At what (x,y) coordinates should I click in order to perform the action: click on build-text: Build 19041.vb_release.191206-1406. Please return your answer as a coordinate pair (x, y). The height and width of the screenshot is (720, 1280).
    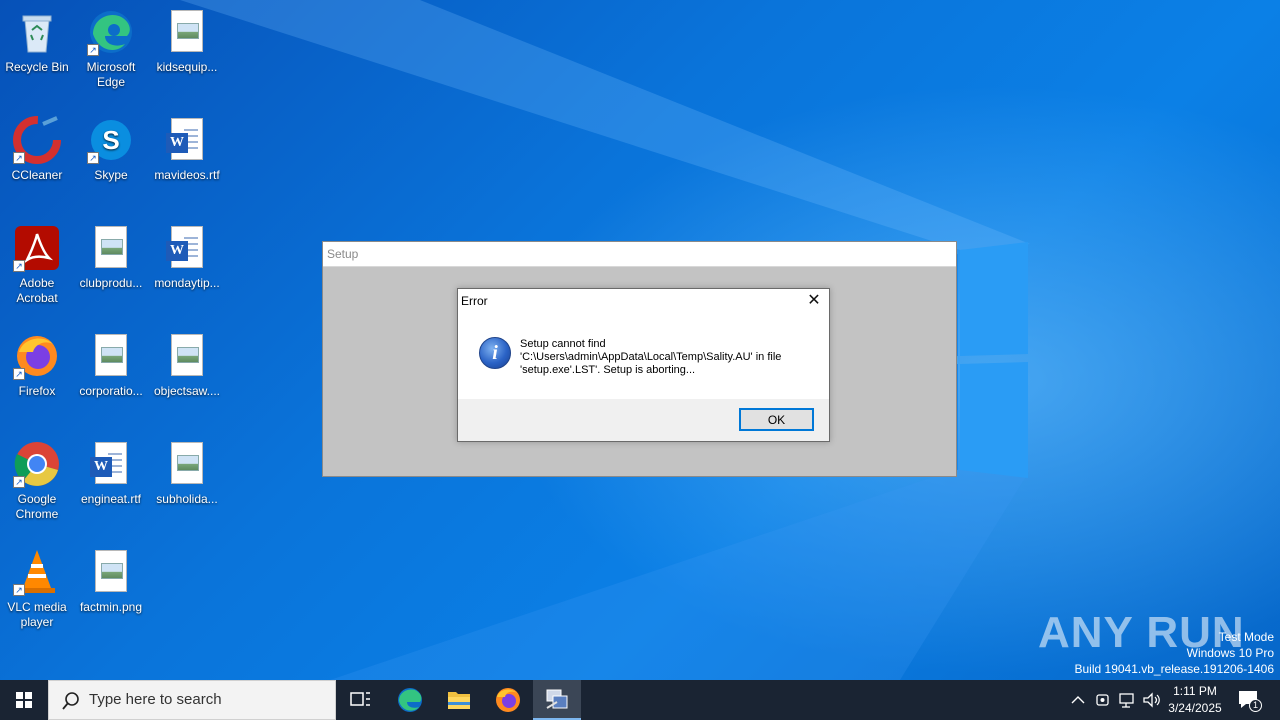
    Looking at the image, I should click on (1174, 669).